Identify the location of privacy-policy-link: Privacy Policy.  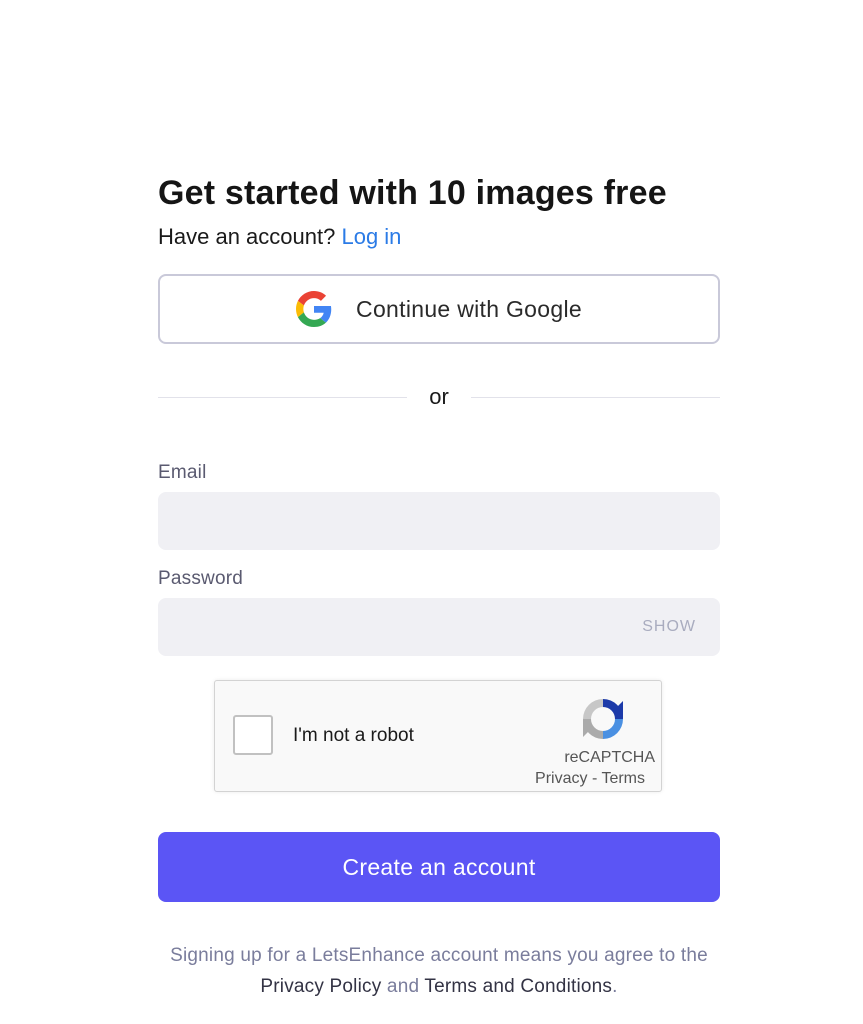
(320, 986).